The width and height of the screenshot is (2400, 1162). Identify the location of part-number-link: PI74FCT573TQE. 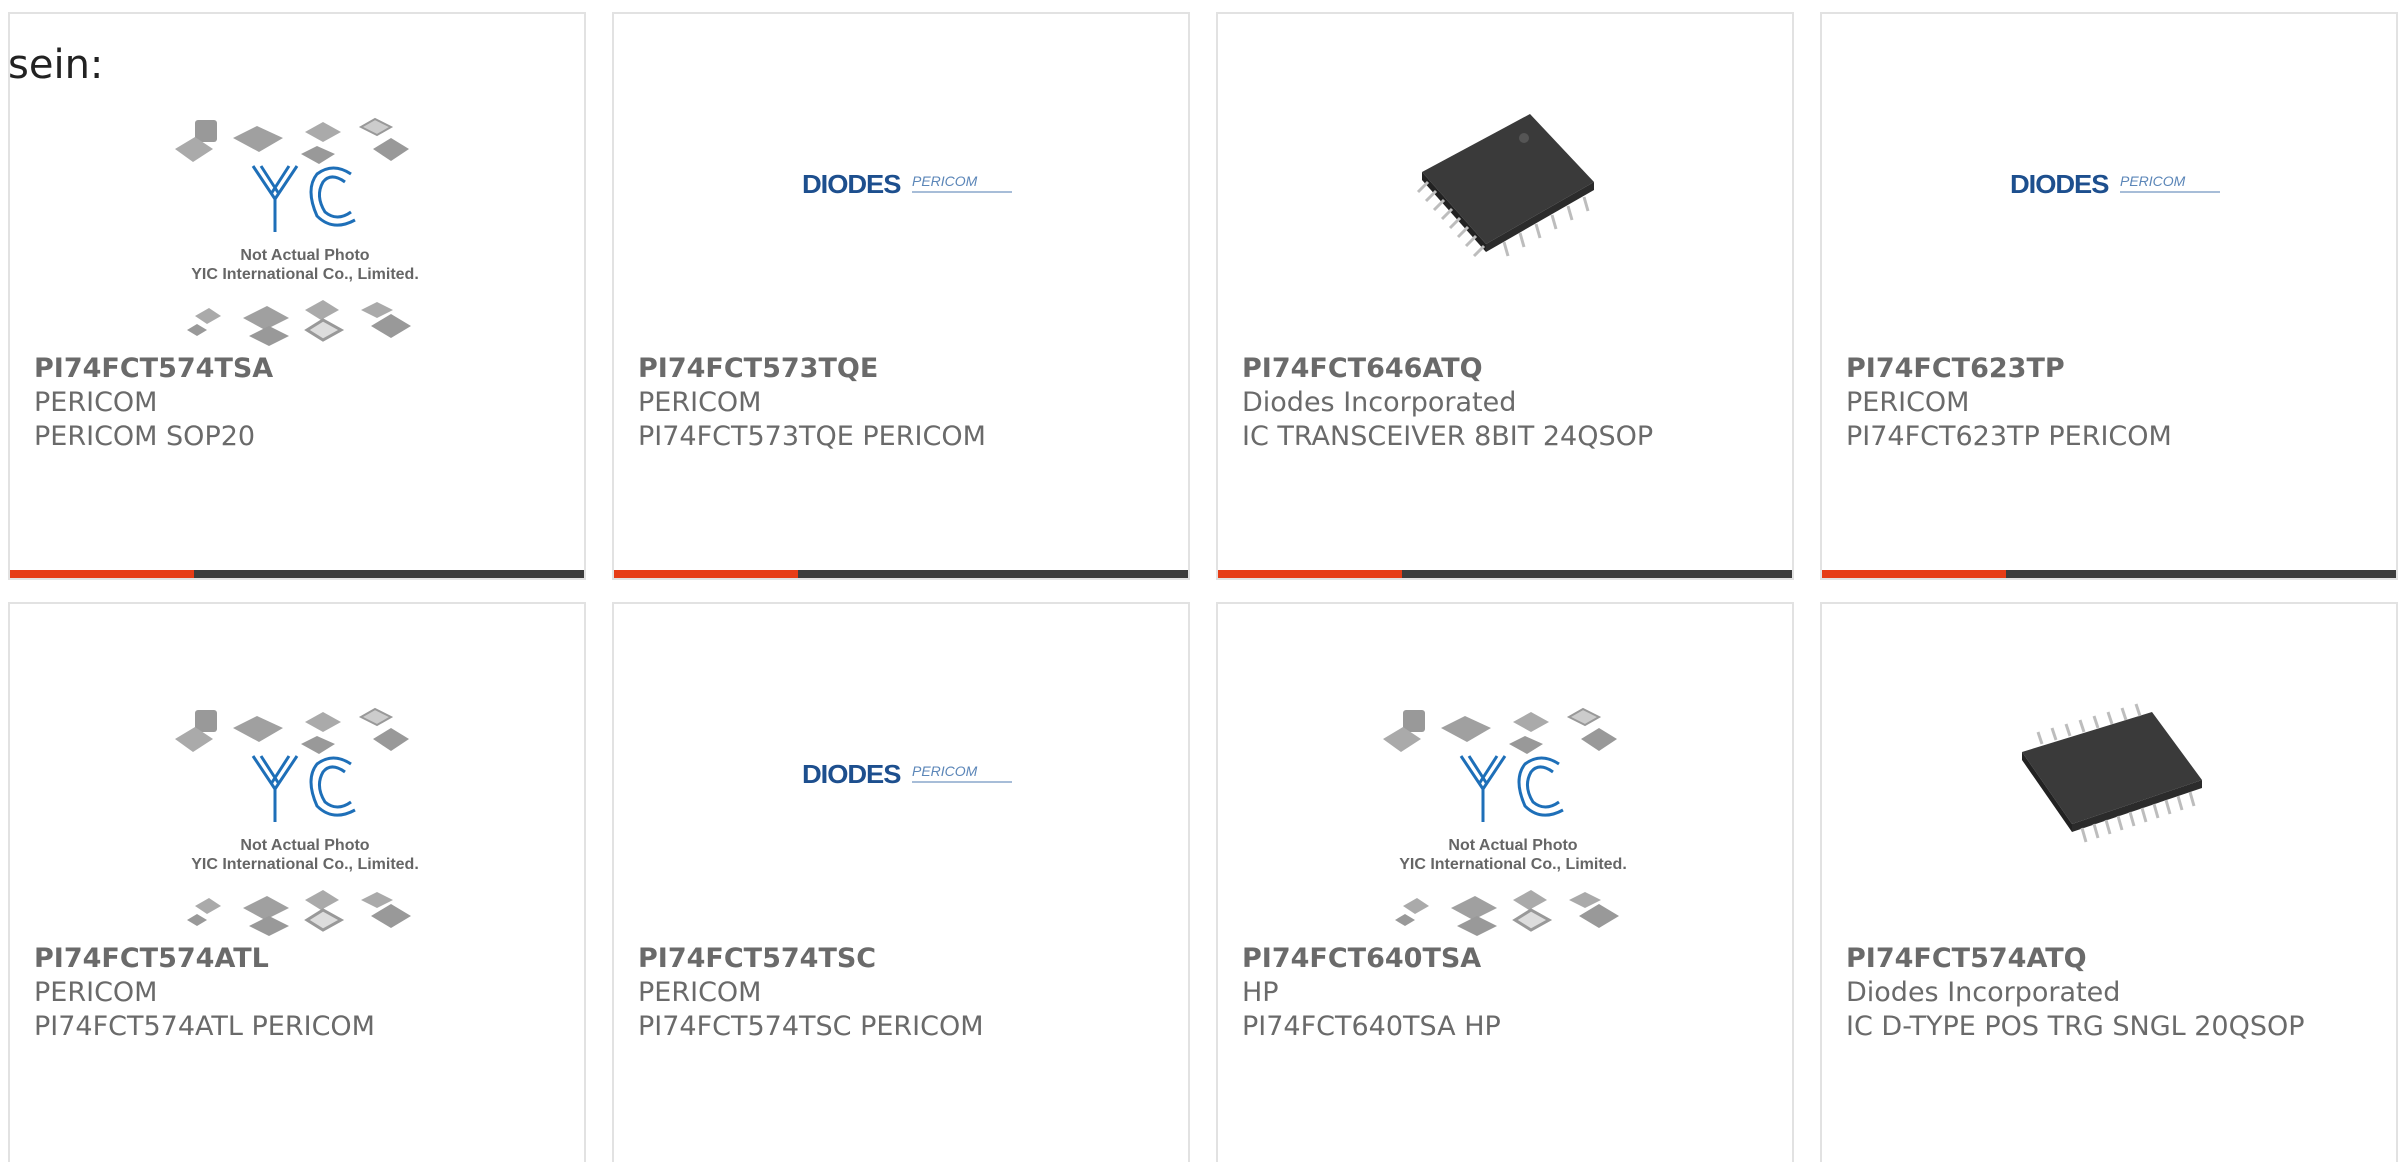
(901, 369).